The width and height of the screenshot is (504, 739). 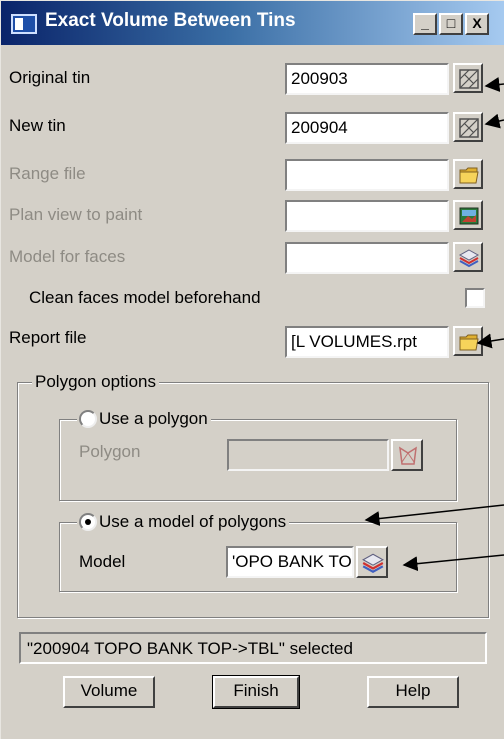 I want to click on volume-button: Volume, so click(x=109, y=692).